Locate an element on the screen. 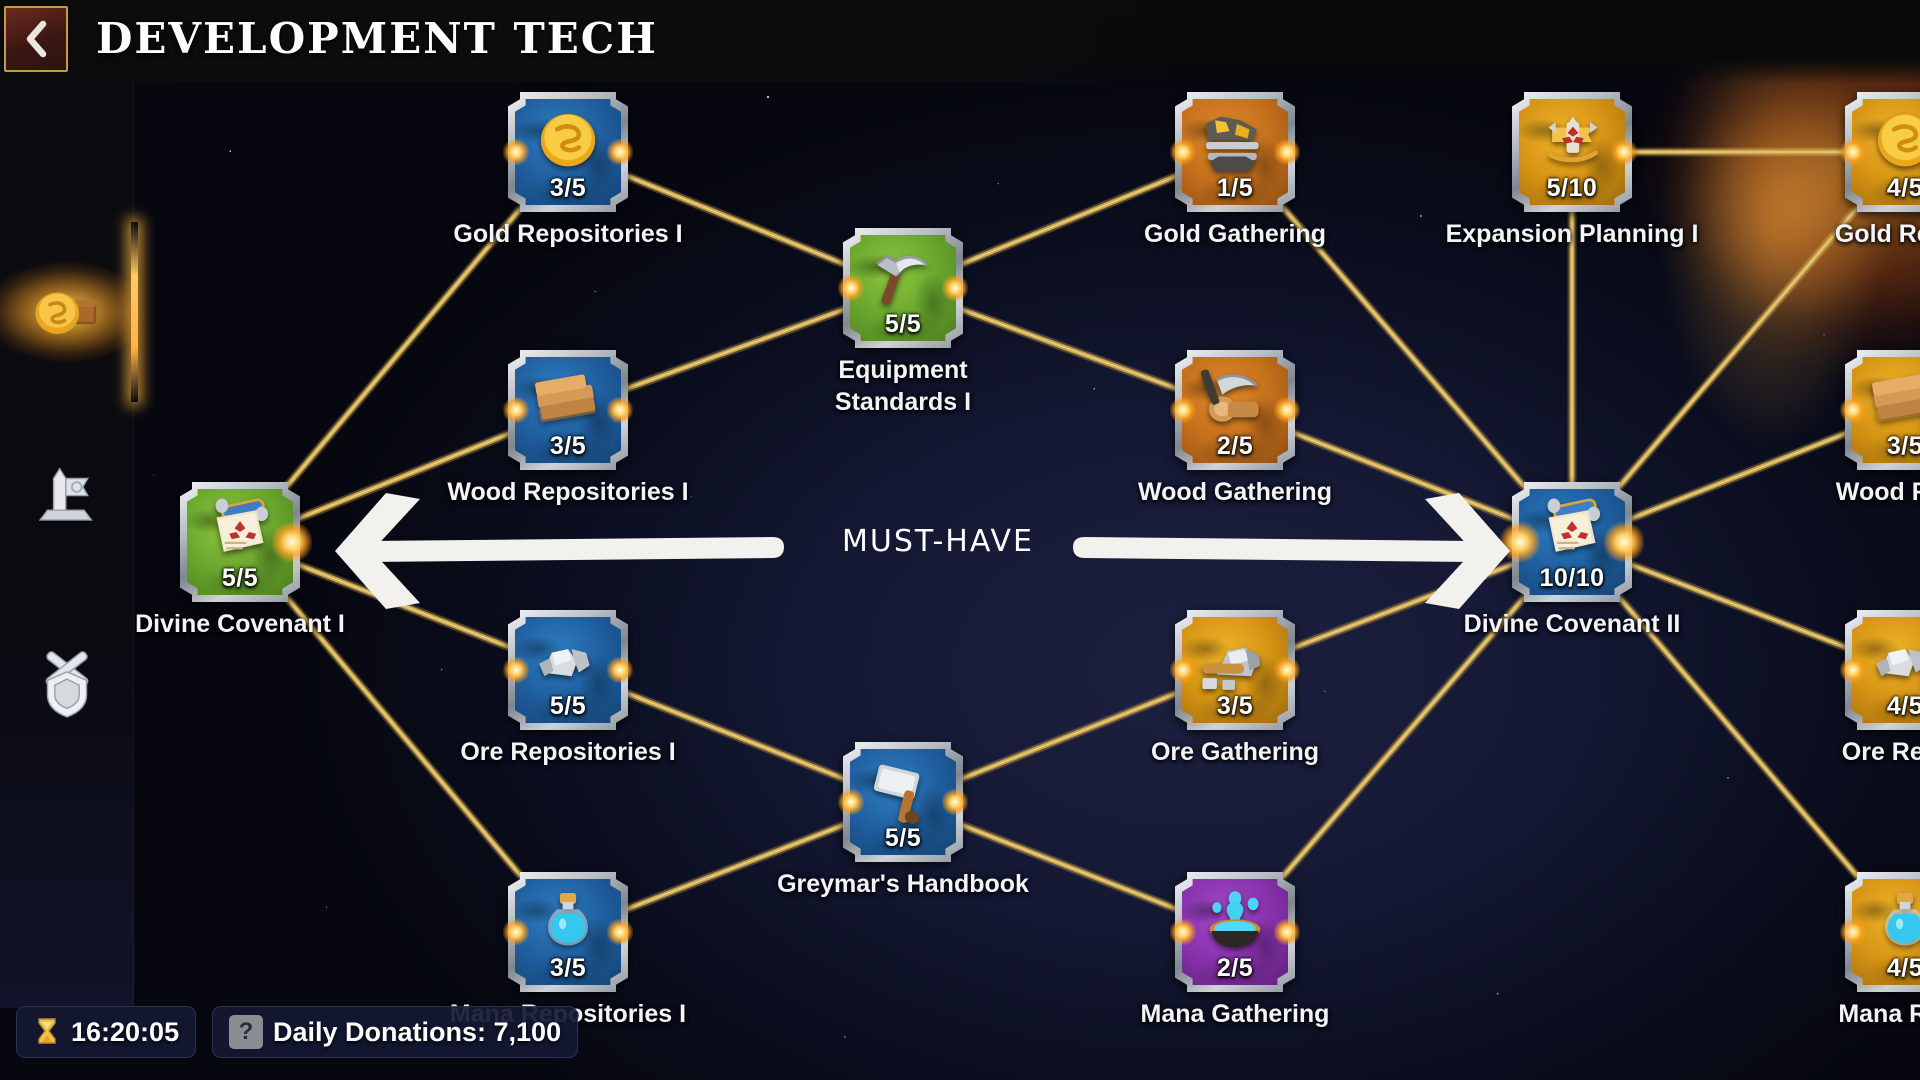 The image size is (1920, 1080). tech-node-equipment-standards-i: 5/5 Equipment Standards I is located at coordinates (903, 322).